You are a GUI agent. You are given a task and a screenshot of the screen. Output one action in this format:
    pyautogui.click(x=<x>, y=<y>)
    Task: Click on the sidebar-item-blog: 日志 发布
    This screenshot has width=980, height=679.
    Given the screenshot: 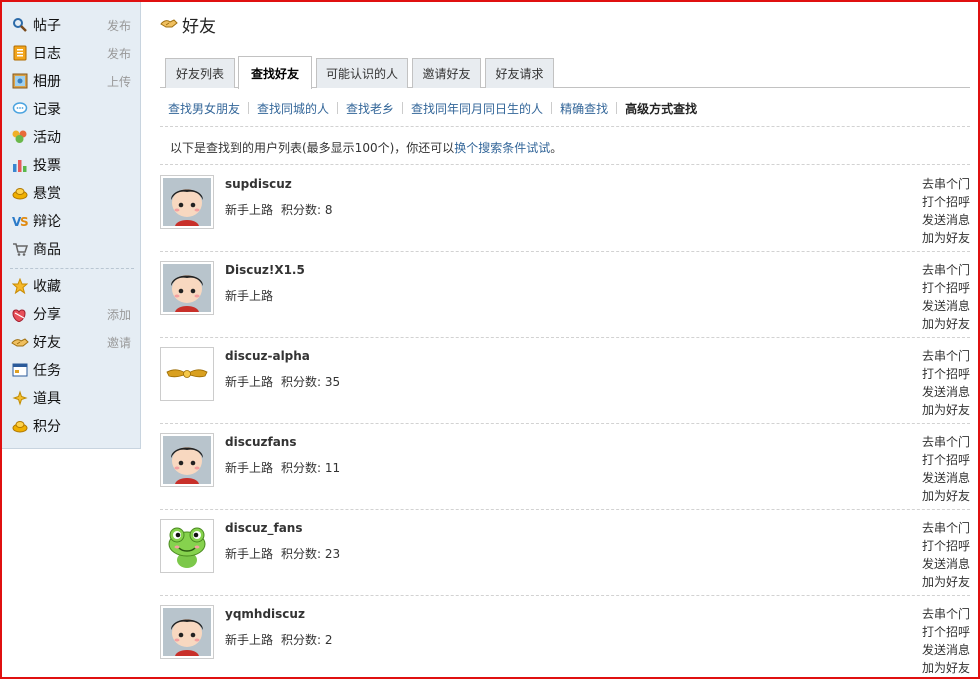 What is the action you would take?
    pyautogui.click(x=71, y=53)
    